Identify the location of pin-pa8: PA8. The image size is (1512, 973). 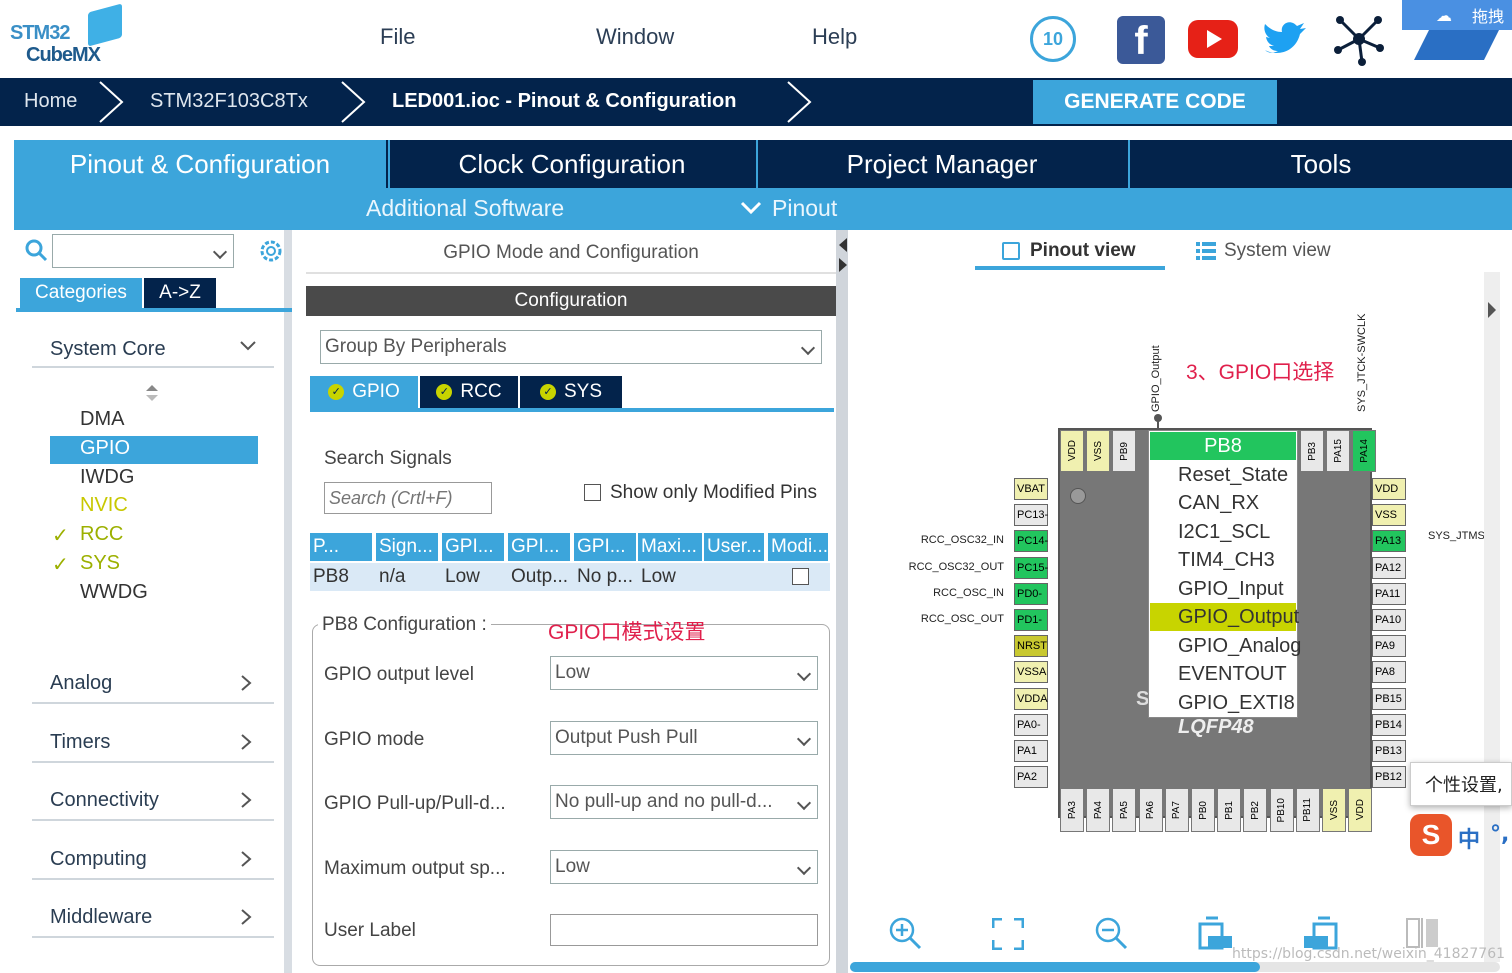
(1389, 672).